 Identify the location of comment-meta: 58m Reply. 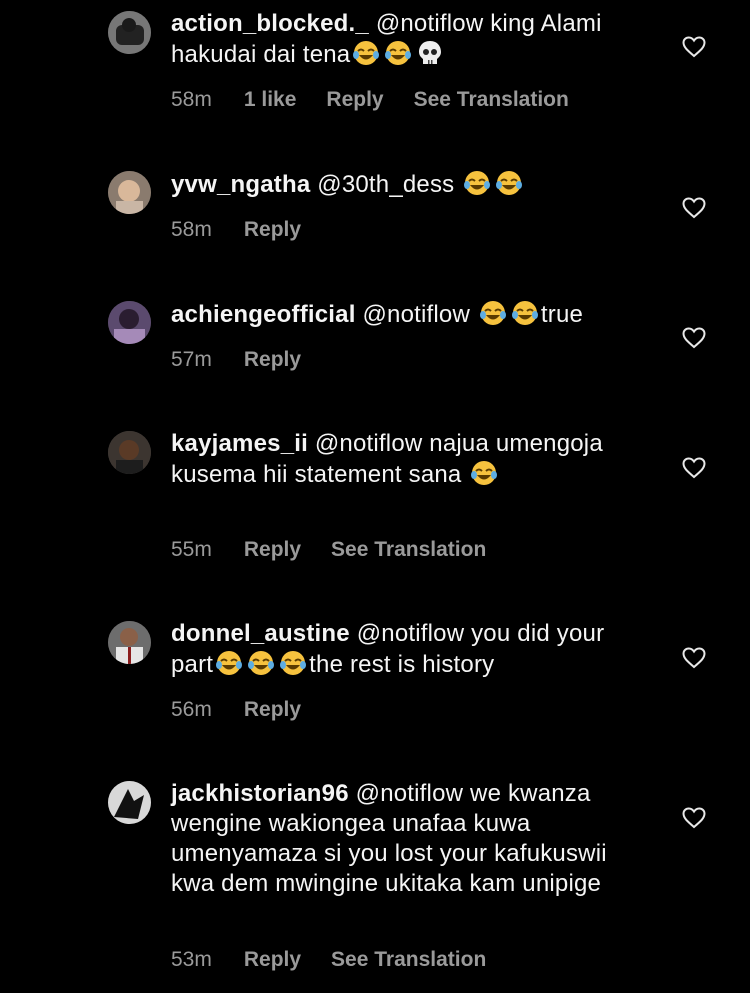
(251, 230).